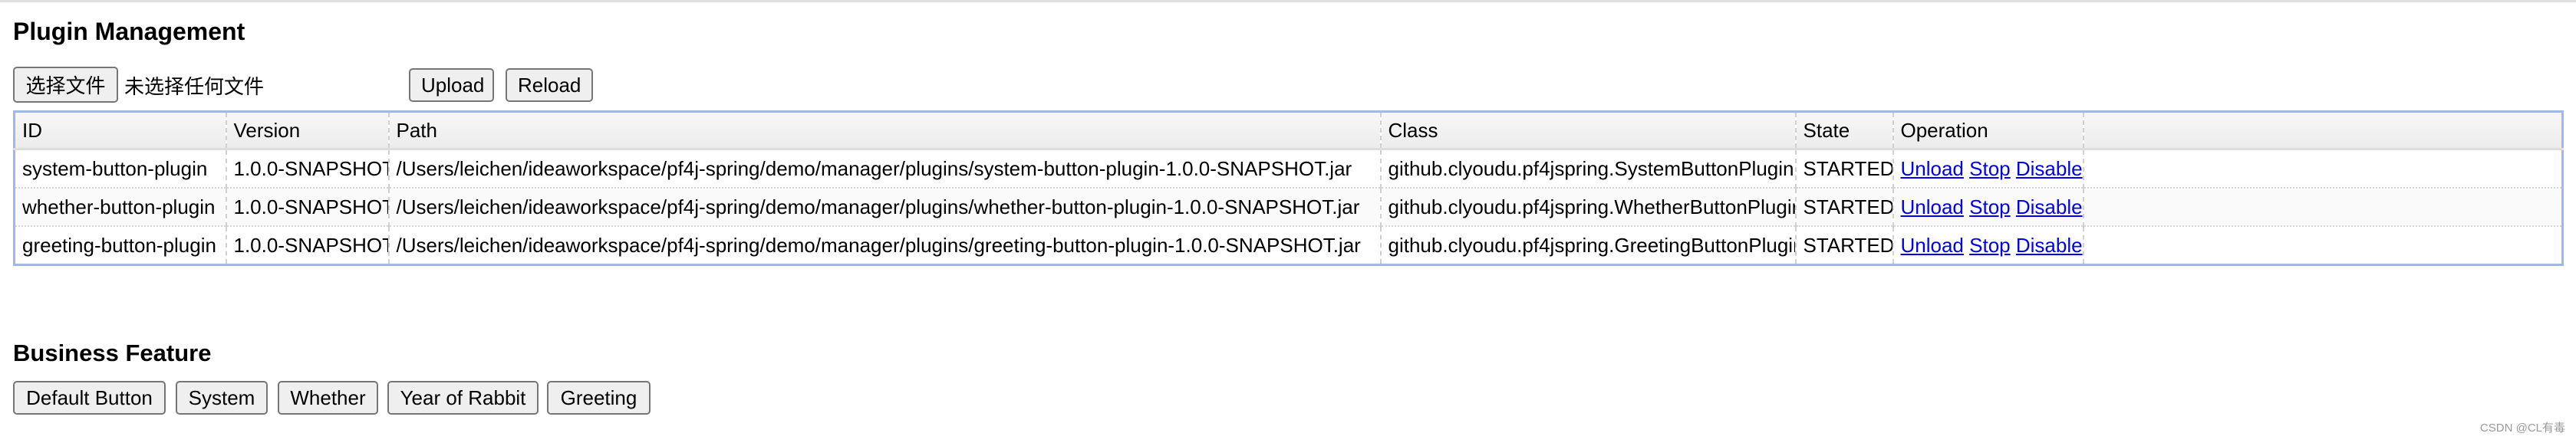 This screenshot has width=2576, height=443. What do you see at coordinates (2323, 130) in the screenshot?
I see `column-header-empty` at bounding box center [2323, 130].